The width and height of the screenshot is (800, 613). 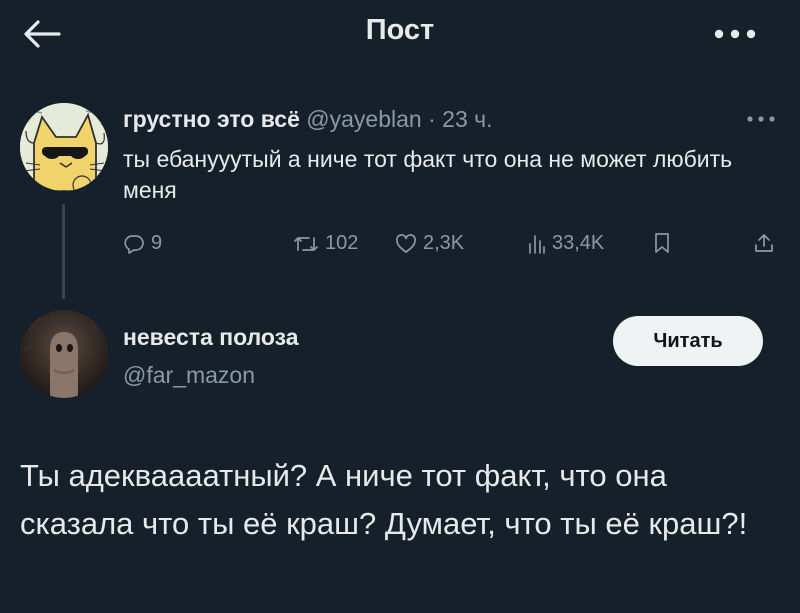 I want to click on ghost-photo-avatar-image, so click(x=64, y=354).